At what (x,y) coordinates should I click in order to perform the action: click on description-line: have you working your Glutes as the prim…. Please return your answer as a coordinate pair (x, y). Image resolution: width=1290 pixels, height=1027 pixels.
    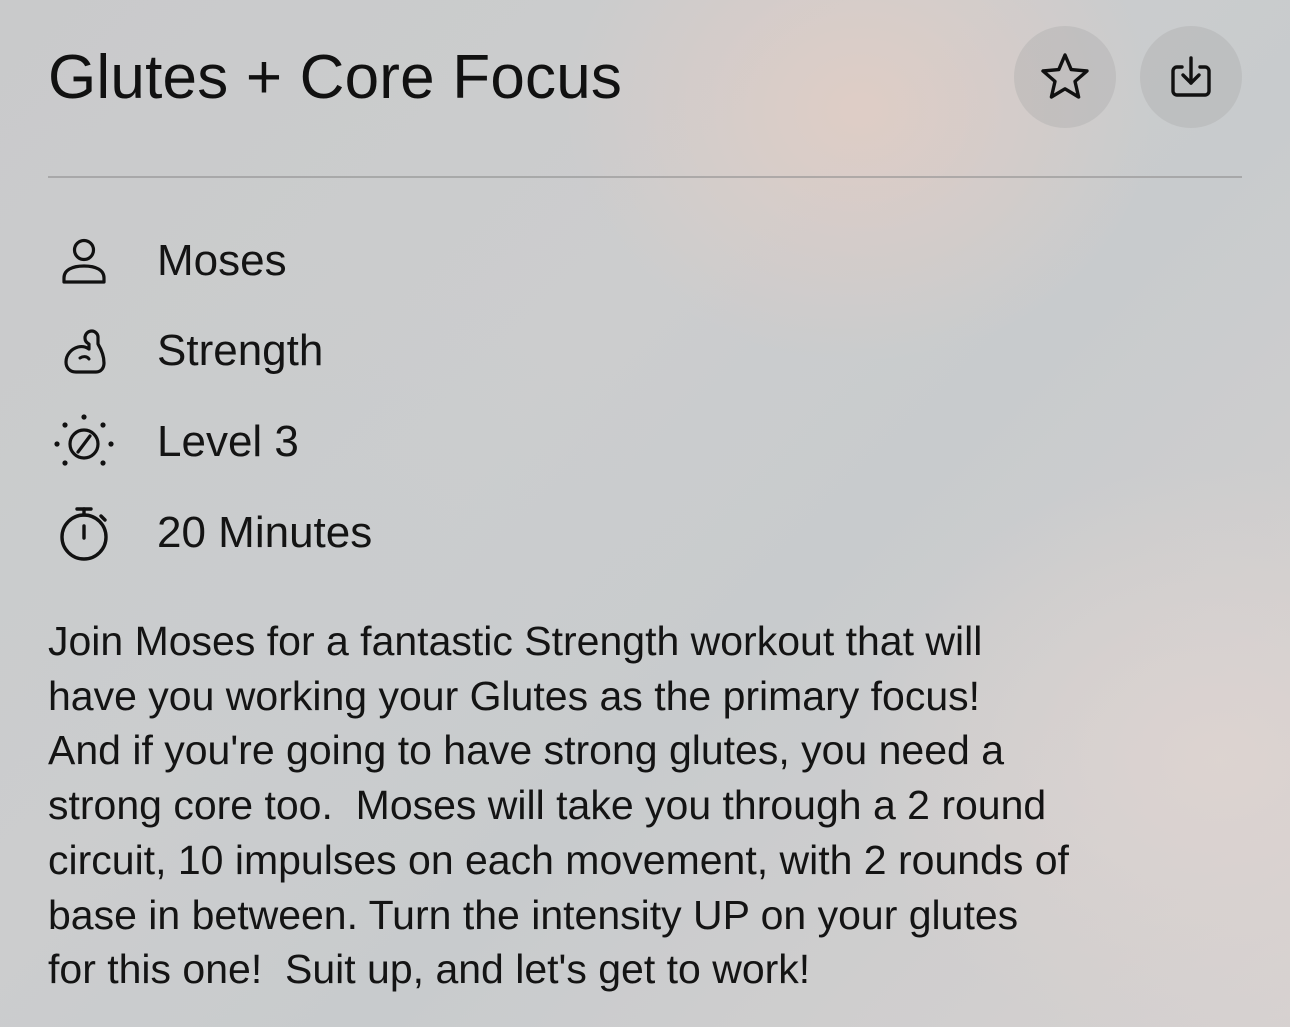
    Looking at the image, I should click on (514, 695).